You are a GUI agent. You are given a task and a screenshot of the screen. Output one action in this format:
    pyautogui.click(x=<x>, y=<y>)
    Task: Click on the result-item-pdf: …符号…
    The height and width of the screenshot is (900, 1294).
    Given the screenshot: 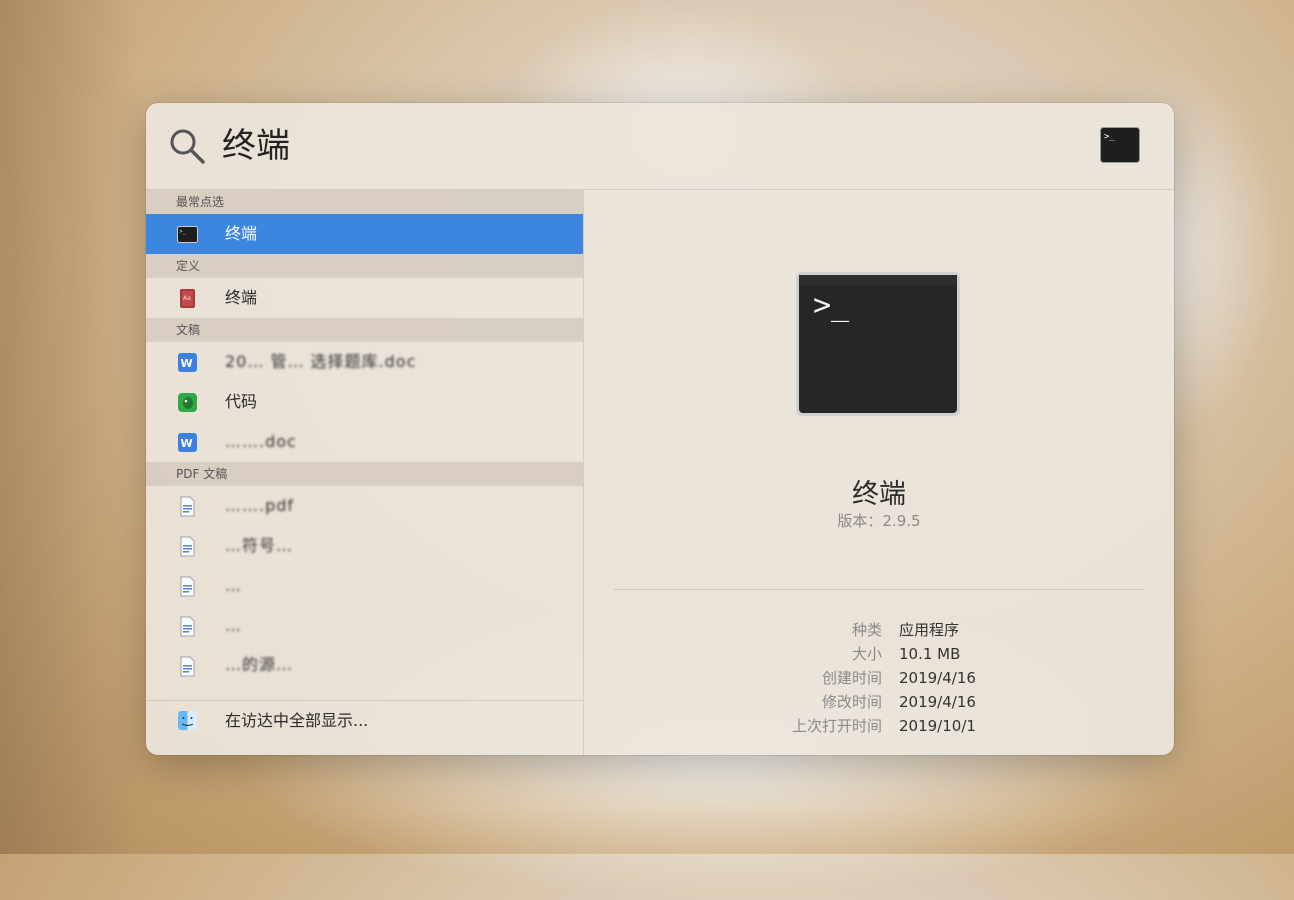 What is the action you would take?
    pyautogui.click(x=364, y=546)
    